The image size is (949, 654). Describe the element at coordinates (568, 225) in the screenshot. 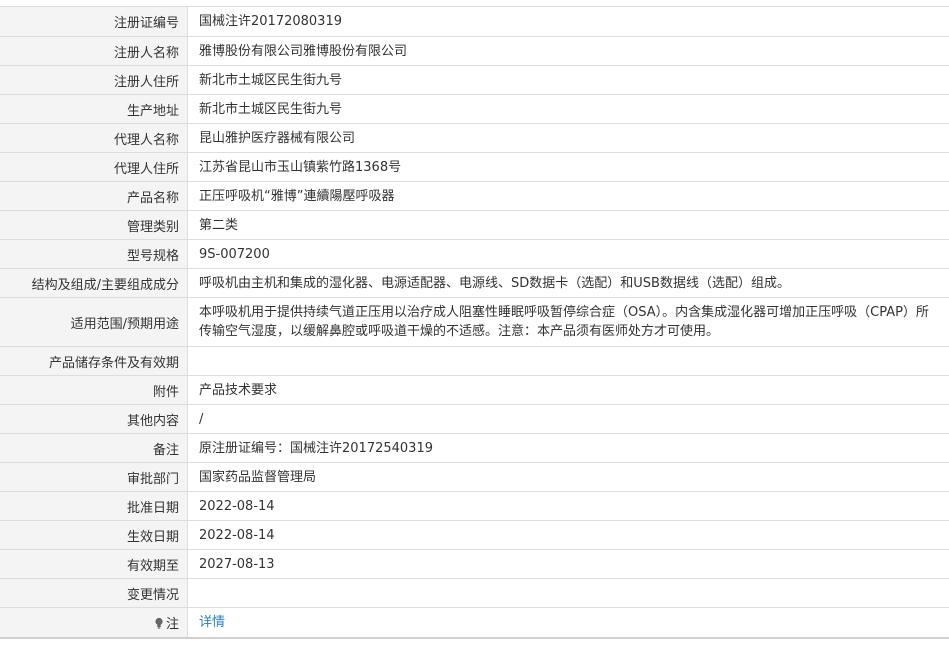

I see `row-value: 第二类` at that location.